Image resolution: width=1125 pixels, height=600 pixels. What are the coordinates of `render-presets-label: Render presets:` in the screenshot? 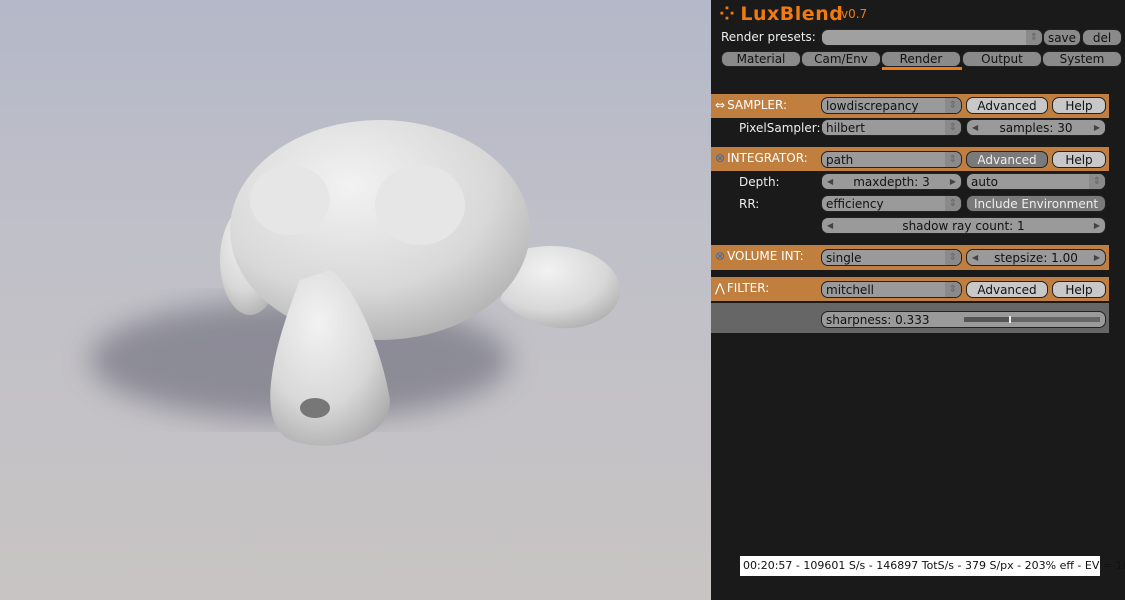 It's located at (768, 37).